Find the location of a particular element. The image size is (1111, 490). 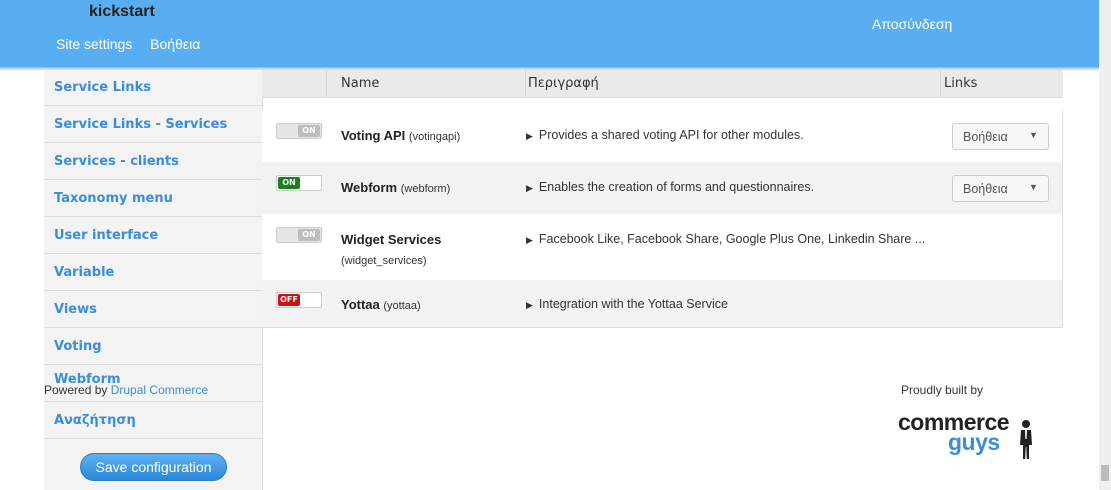

sidebar-item-search: Αναζήτηση is located at coordinates (153, 421).